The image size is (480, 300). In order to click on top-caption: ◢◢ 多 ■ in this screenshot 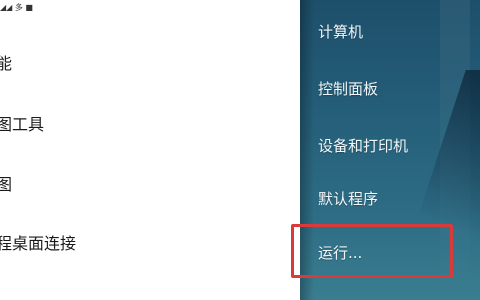, I will do `click(16, 7)`.